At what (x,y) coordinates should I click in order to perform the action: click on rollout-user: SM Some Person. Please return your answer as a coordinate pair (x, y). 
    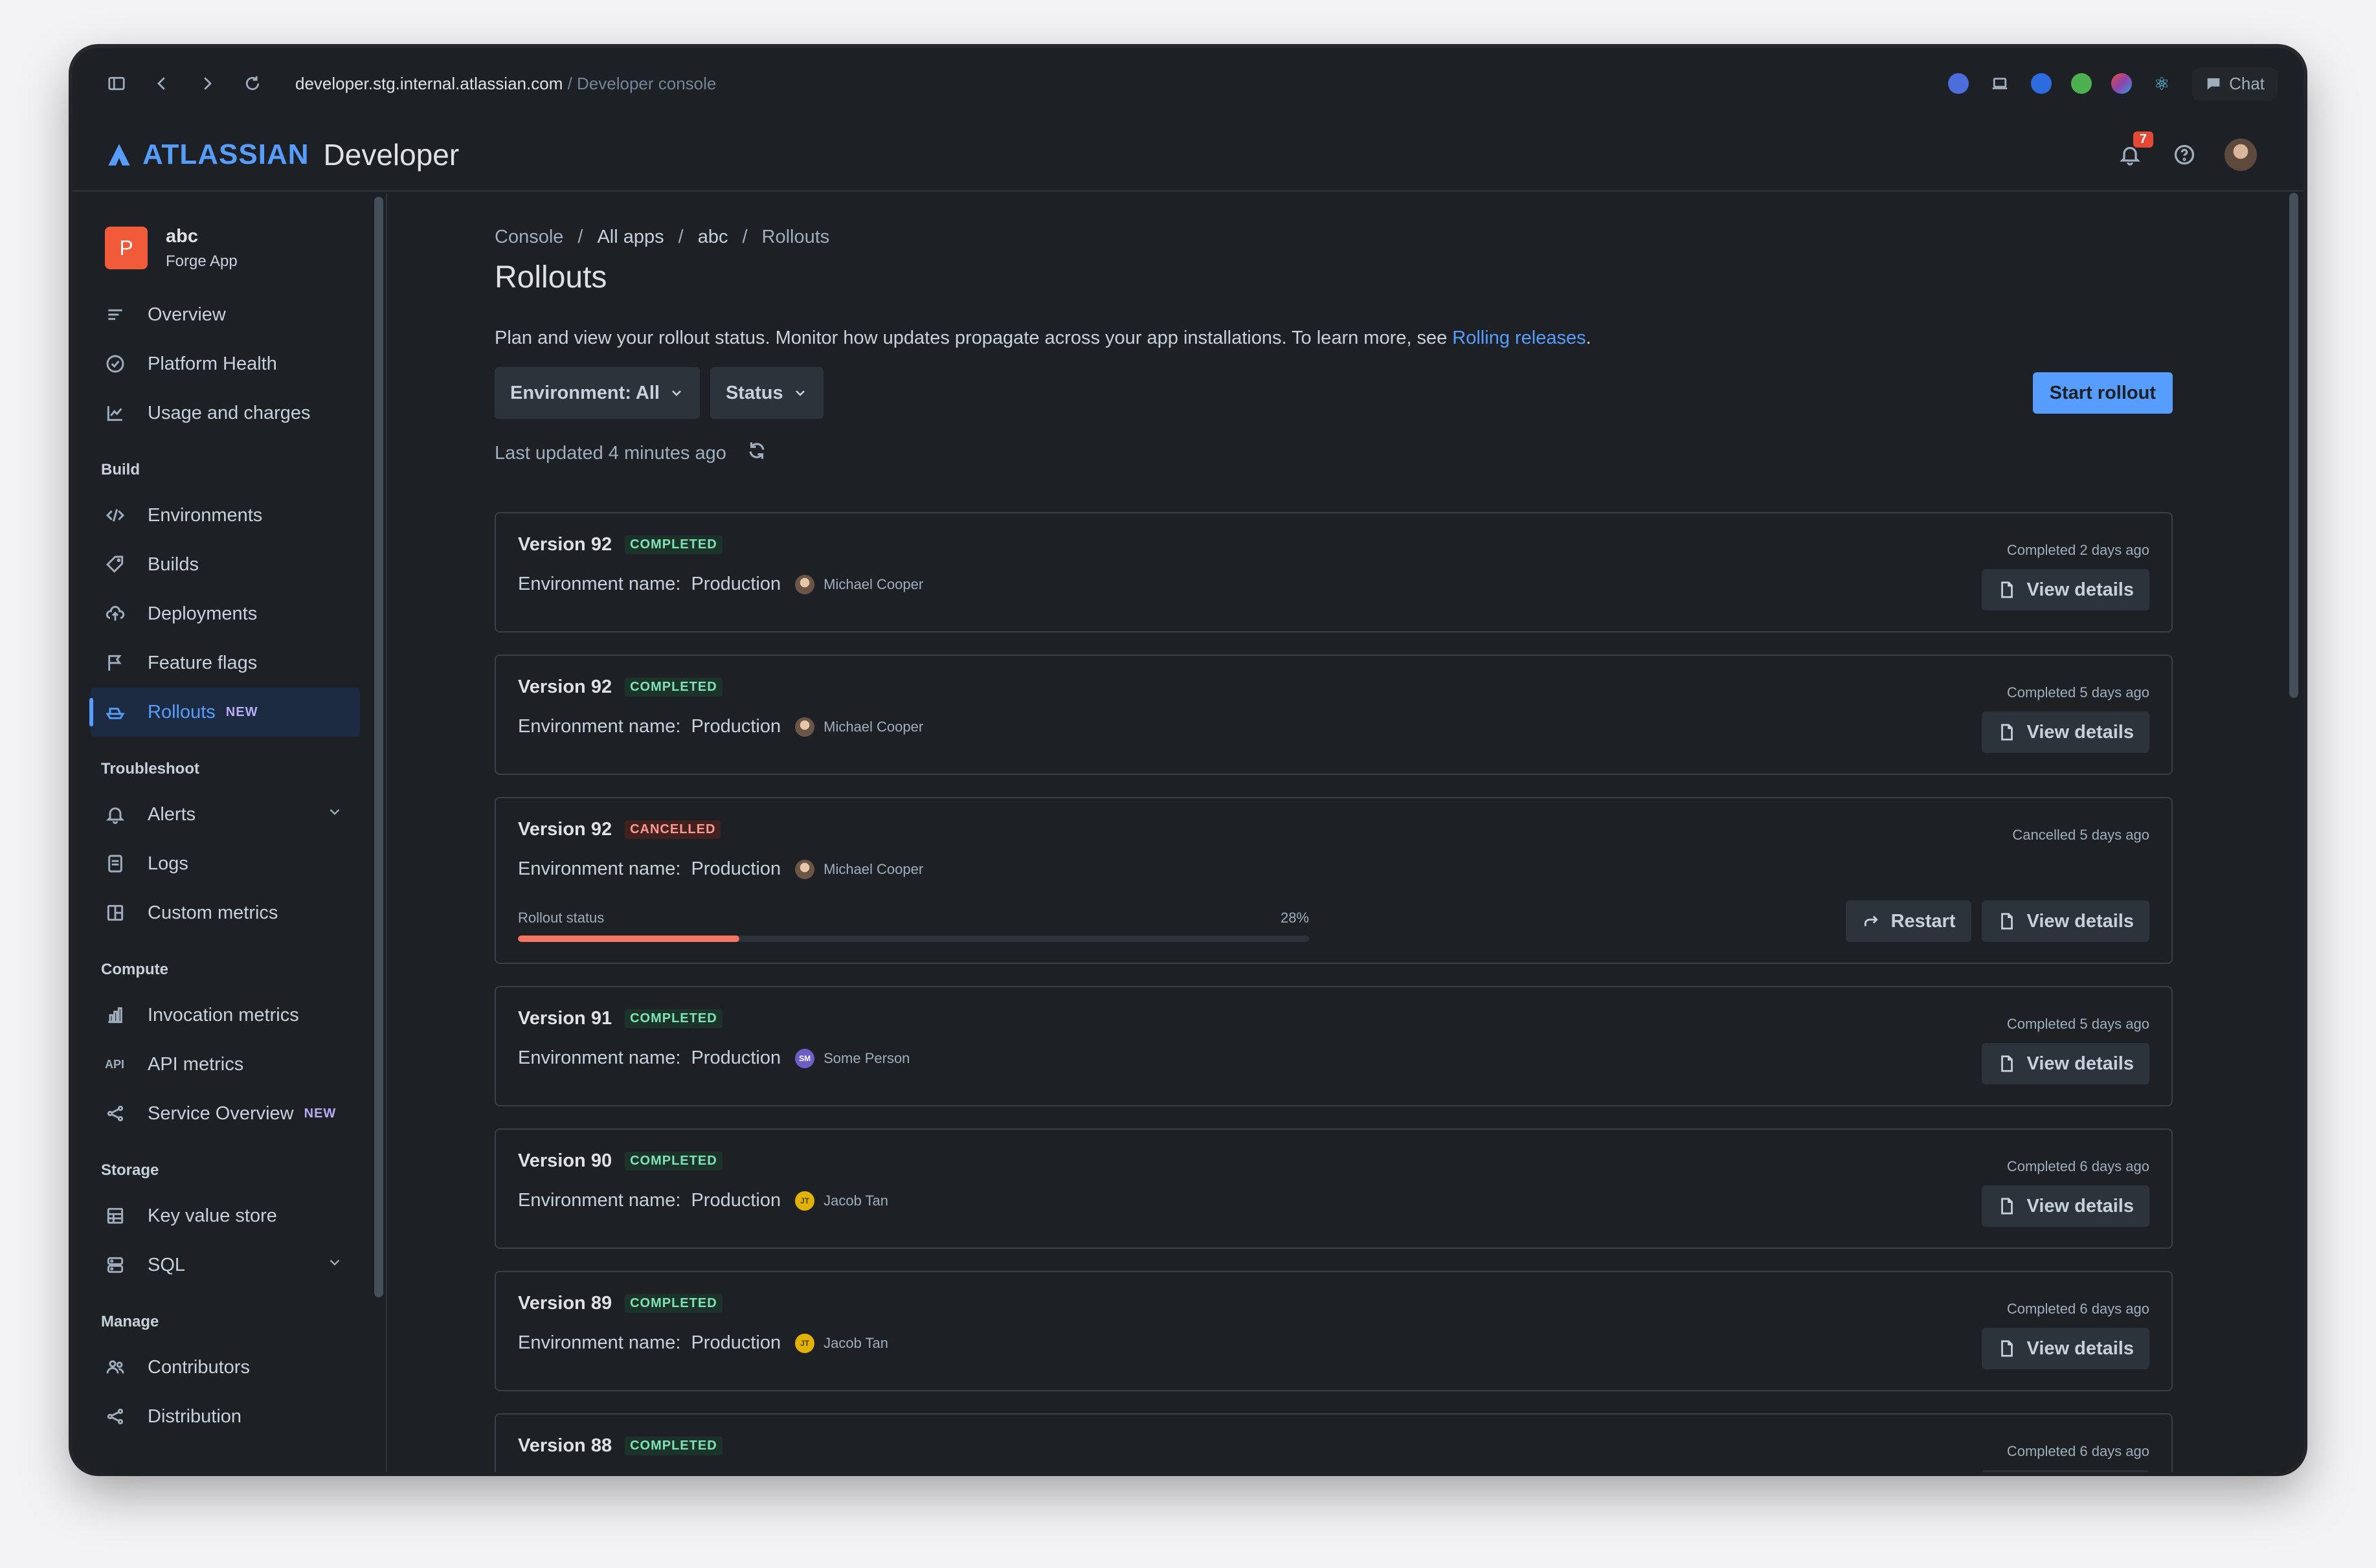
    Looking at the image, I should click on (852, 1058).